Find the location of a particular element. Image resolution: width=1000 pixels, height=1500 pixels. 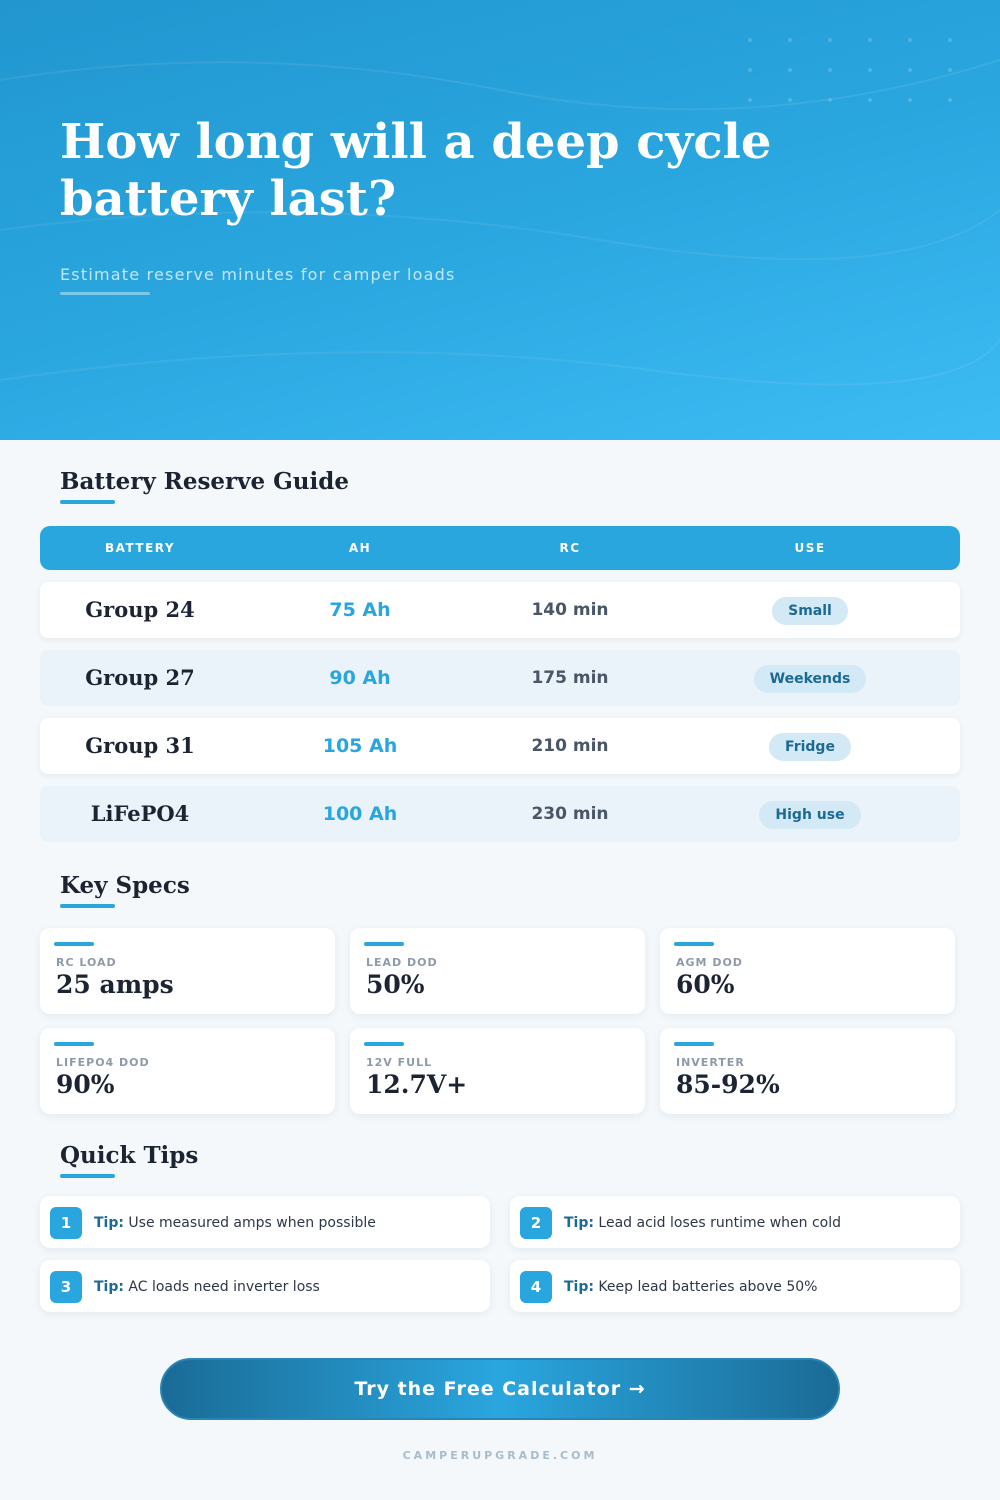

tips-section-title: Quick Tips is located at coordinates (129, 1155).